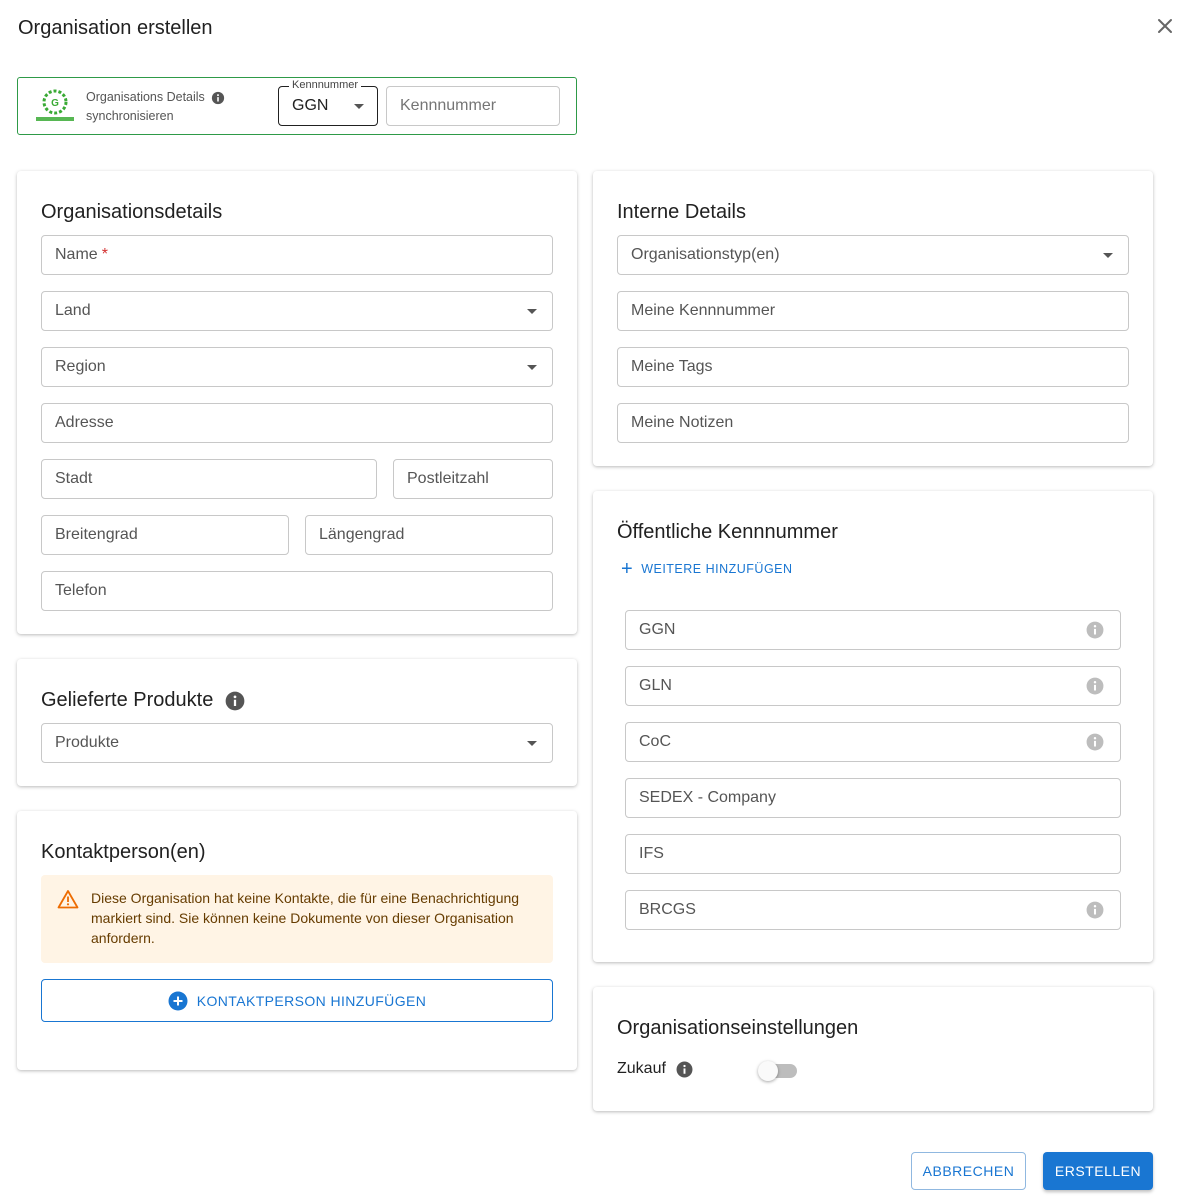 The width and height of the screenshot is (1190, 1204). Describe the element at coordinates (209, 479) in the screenshot. I see `city-field: Stadt` at that location.